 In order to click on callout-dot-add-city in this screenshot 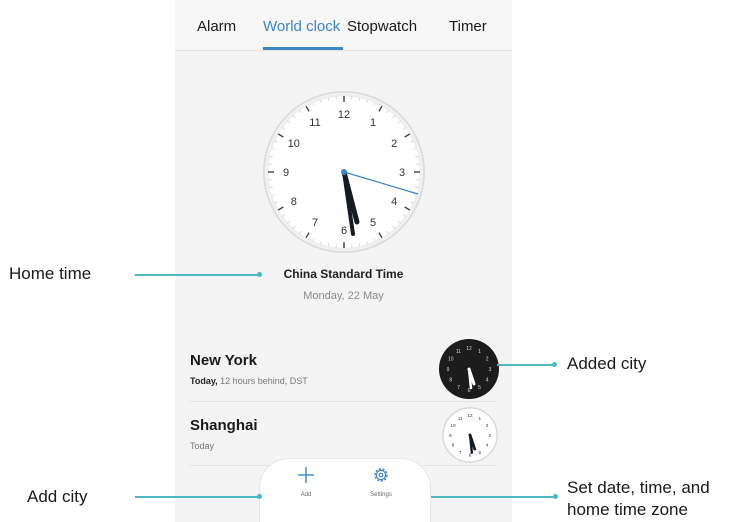, I will do `click(259, 496)`.